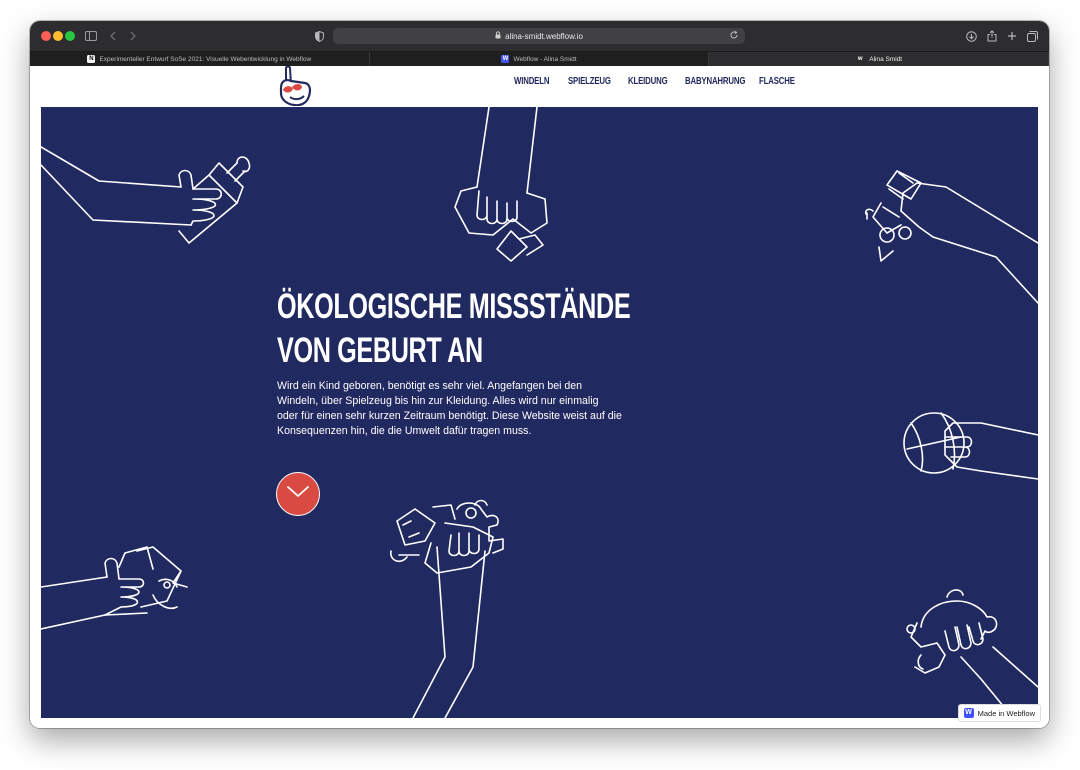 This screenshot has width=1080, height=770. What do you see at coordinates (545, 59) in the screenshot?
I see `tab-label: Webflow - Alina Smidt` at bounding box center [545, 59].